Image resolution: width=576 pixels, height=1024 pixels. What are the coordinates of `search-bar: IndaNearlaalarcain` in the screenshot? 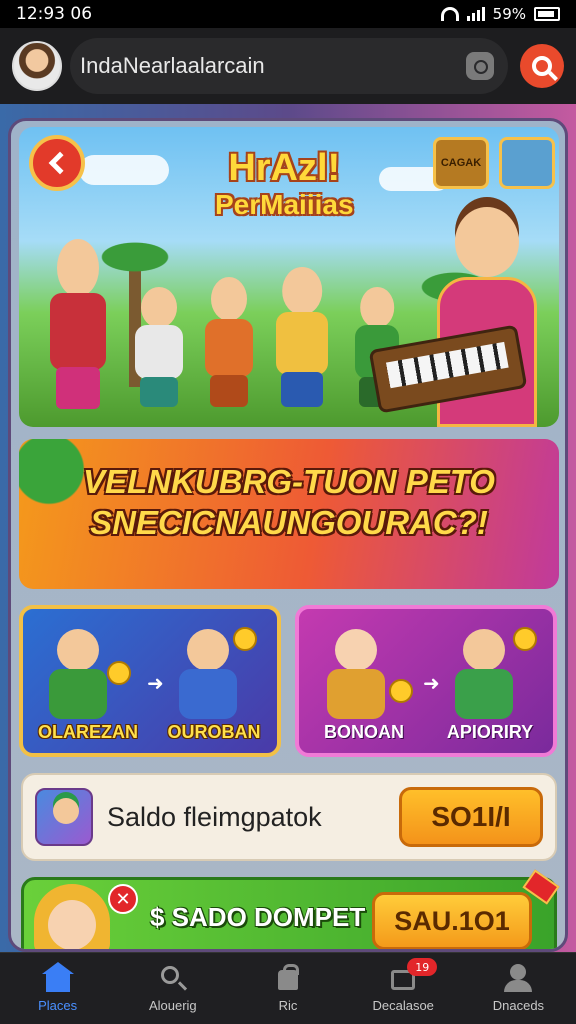 It's located at (289, 66).